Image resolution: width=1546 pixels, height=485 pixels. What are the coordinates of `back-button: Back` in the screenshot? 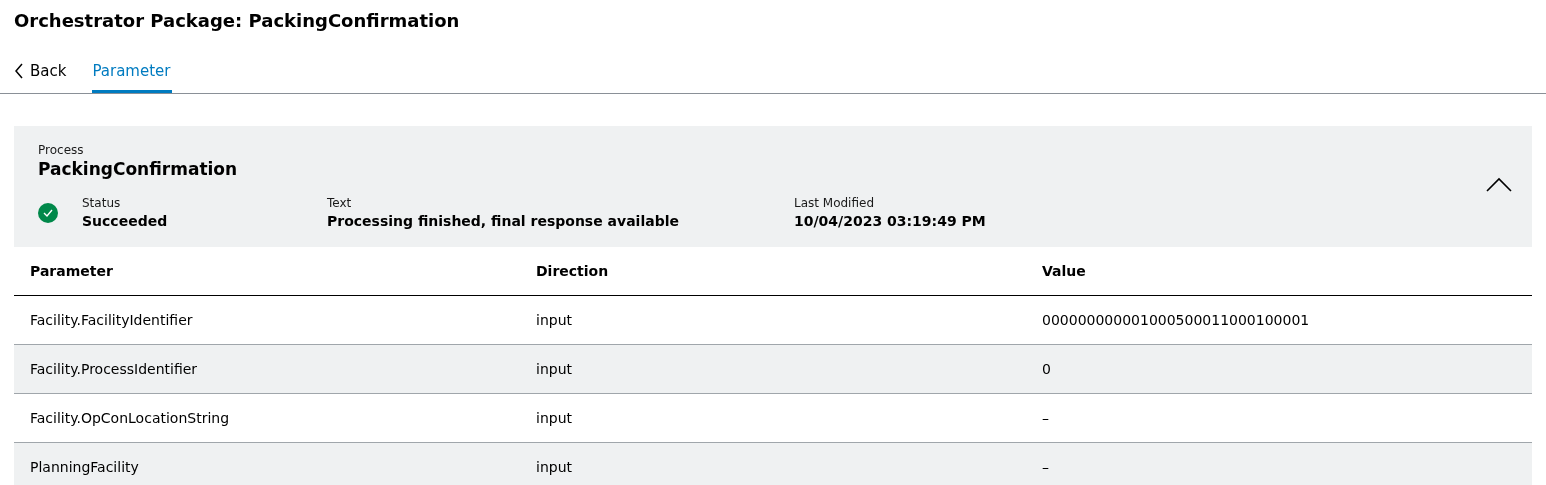 It's located at (41, 72).